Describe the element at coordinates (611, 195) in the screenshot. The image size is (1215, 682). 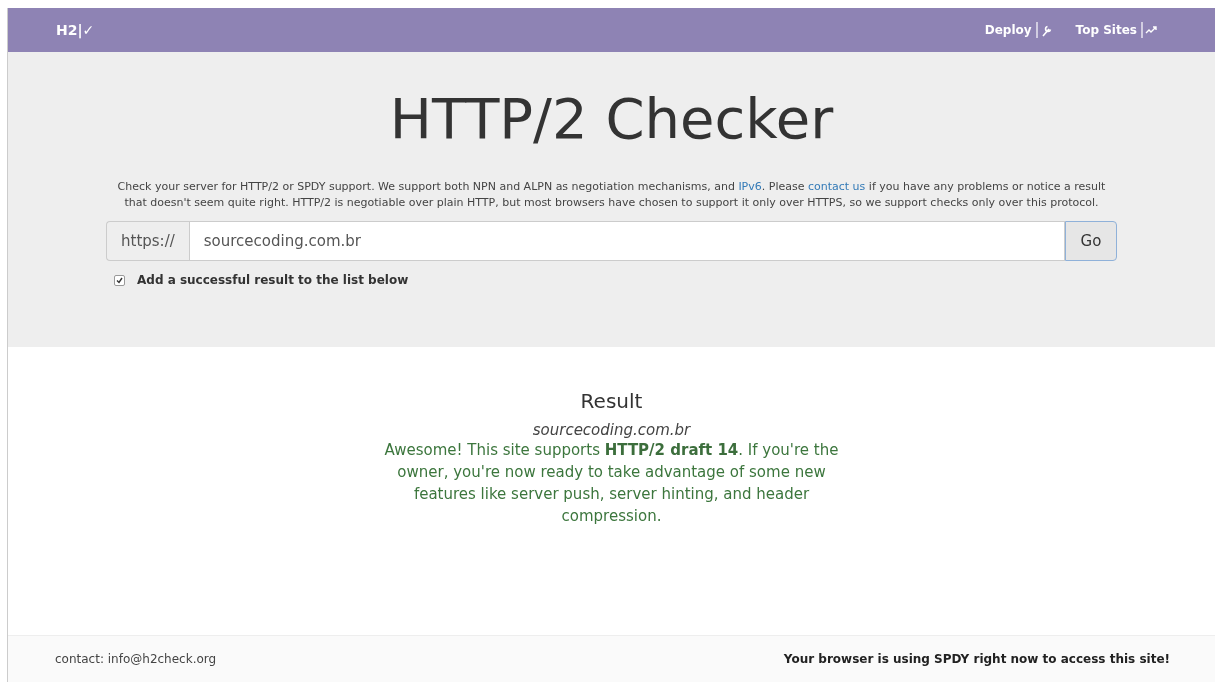
I see `intro-paragraph: Check your server for HTTP/2 or SPDY support. We support both NPN and ALPN as negotiation mechanisms, and IPv6. Please contact us if you have any problems or notice a result that doesn't seem quite right. HTTP/2 is negotiable over plain HTTP, but most browsers have chosen to support it only over HTTPS, so we support checks only over this protocol.` at that location.